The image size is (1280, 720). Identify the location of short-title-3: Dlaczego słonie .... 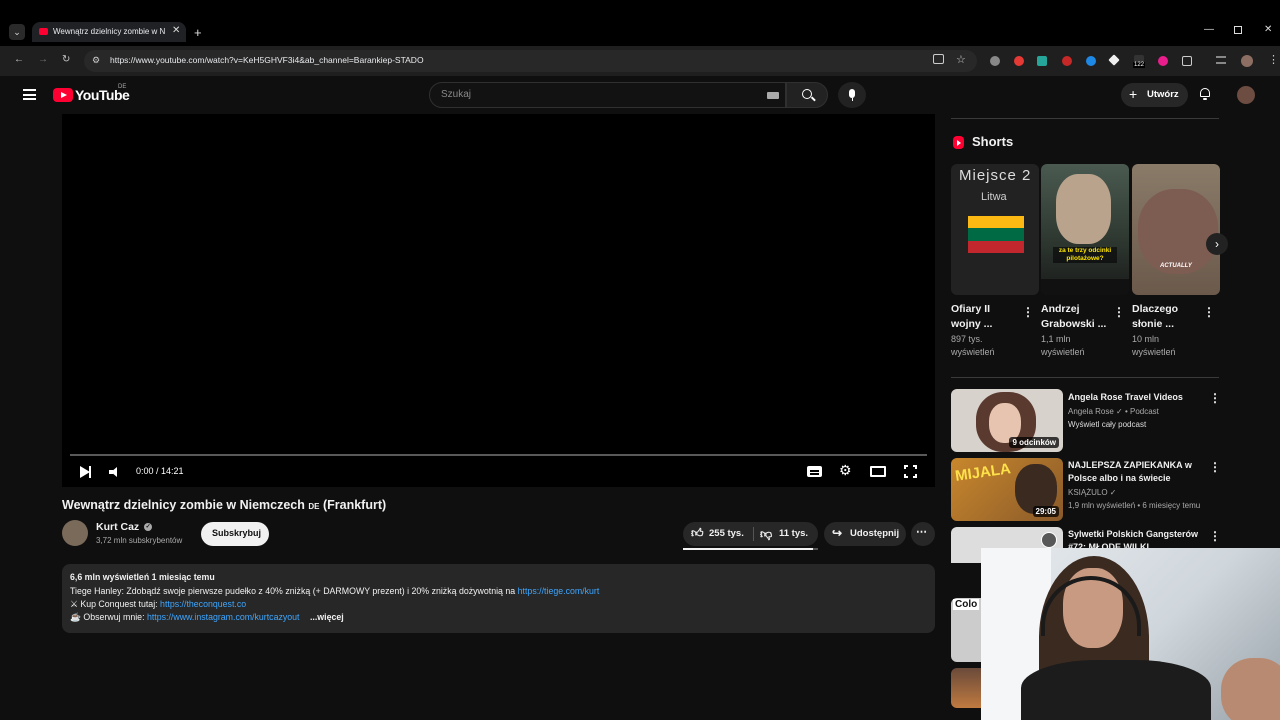
(1155, 317).